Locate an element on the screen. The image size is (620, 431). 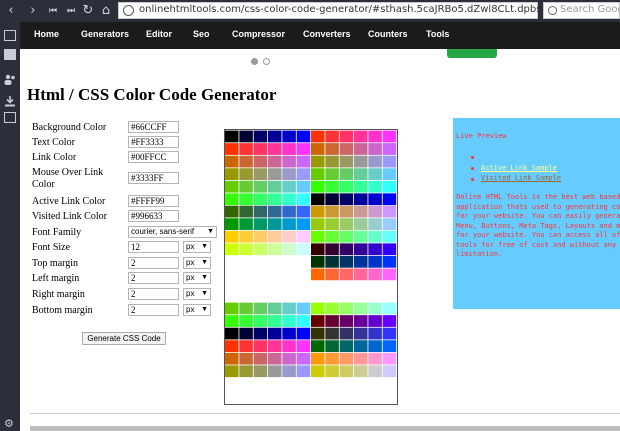
visited-link-color-input: #996633 is located at coordinates (153, 216).